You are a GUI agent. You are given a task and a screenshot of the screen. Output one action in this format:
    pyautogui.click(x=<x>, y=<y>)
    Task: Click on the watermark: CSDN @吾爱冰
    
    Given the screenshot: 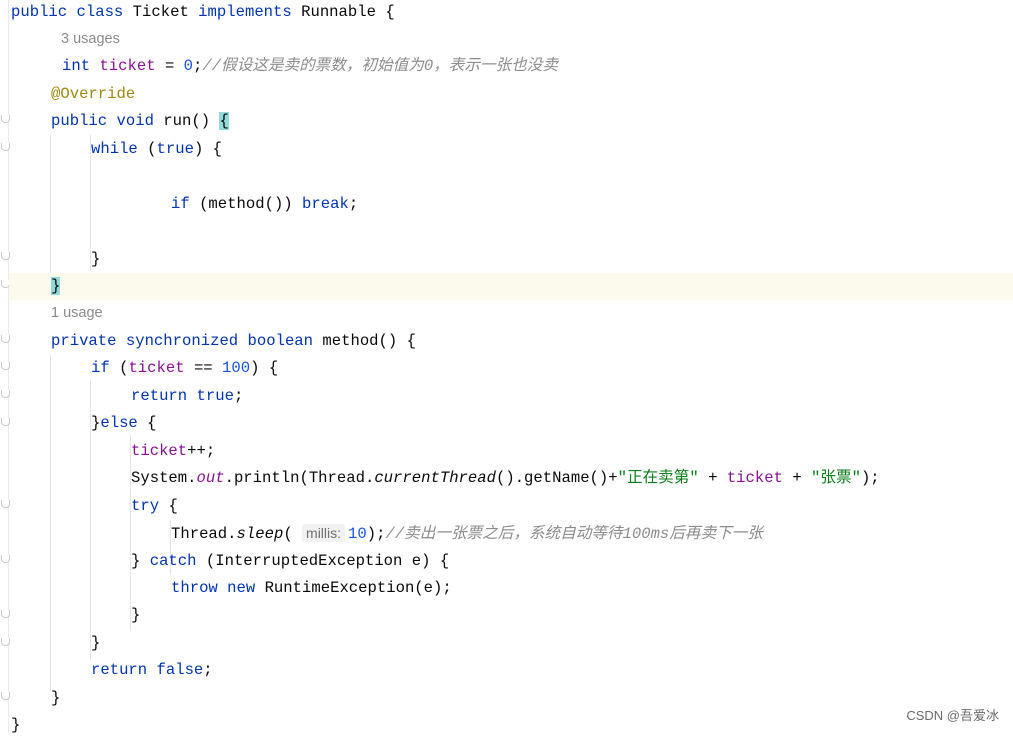 What is the action you would take?
    pyautogui.click(x=952, y=715)
    